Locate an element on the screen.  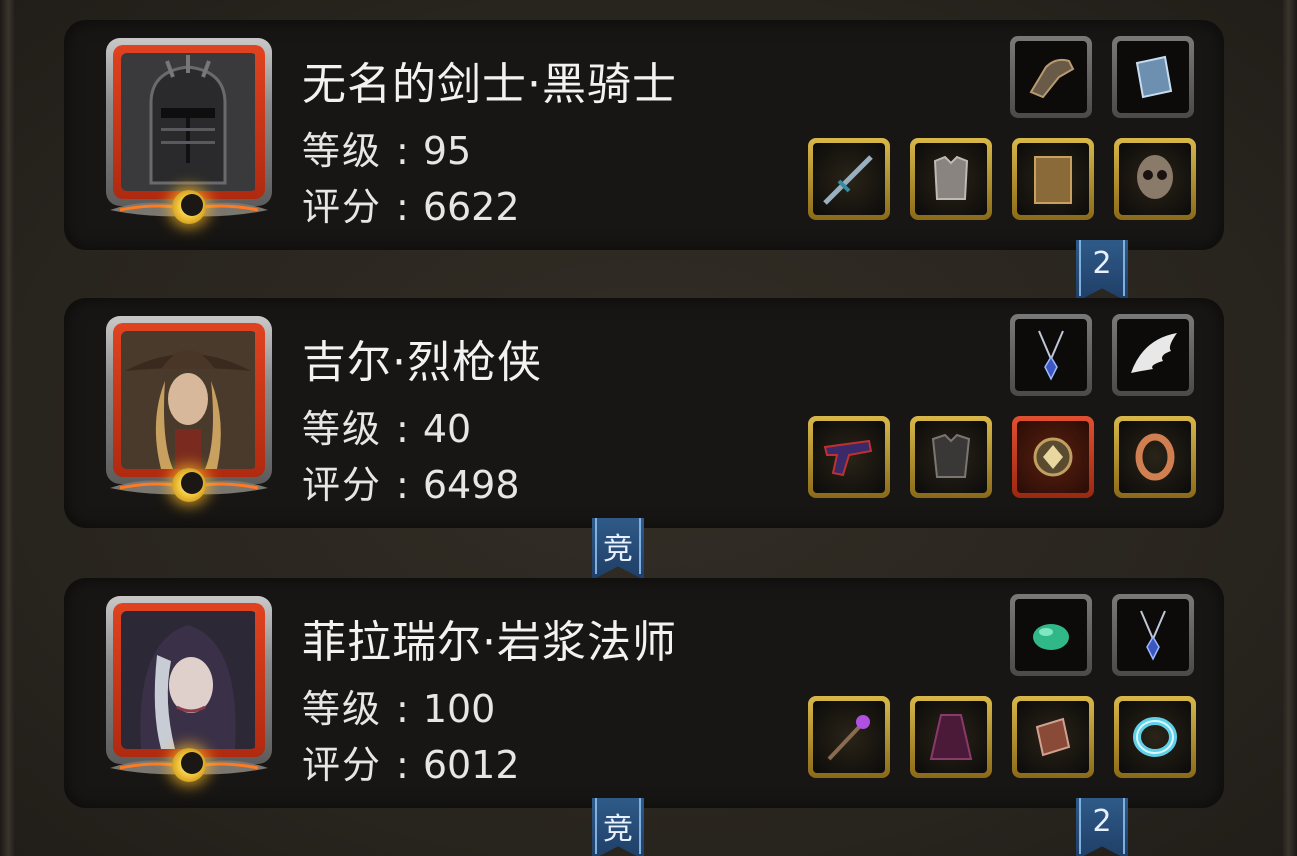
dark-armor-icon is located at coordinates (951, 455).